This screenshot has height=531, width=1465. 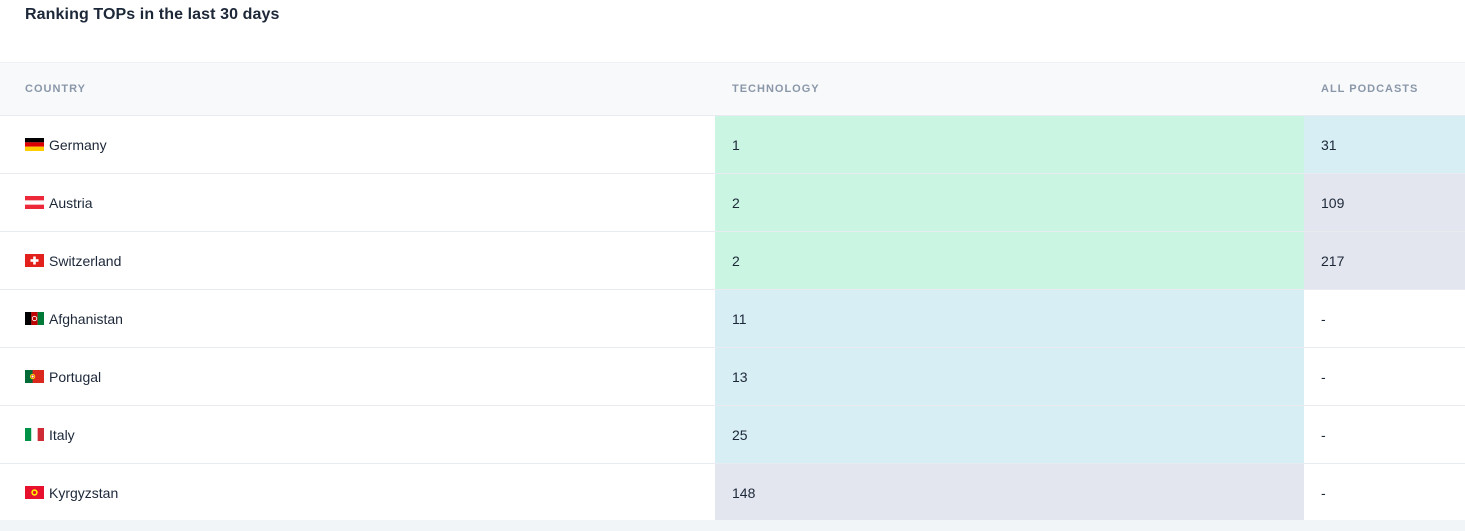 I want to click on country-cell: Italy, so click(x=357, y=434).